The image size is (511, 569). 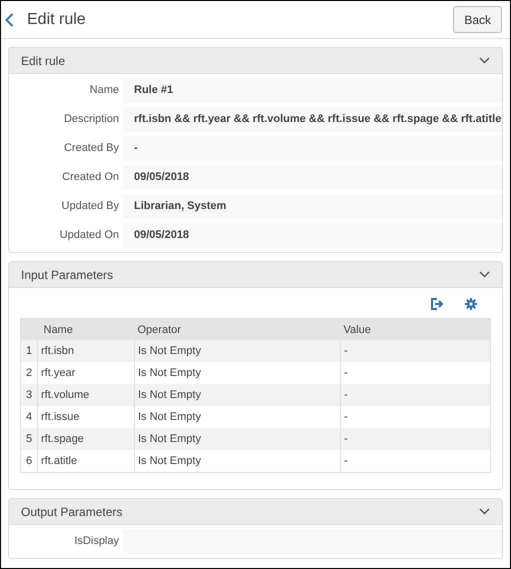 I want to click on field-label: Name, so click(x=104, y=90).